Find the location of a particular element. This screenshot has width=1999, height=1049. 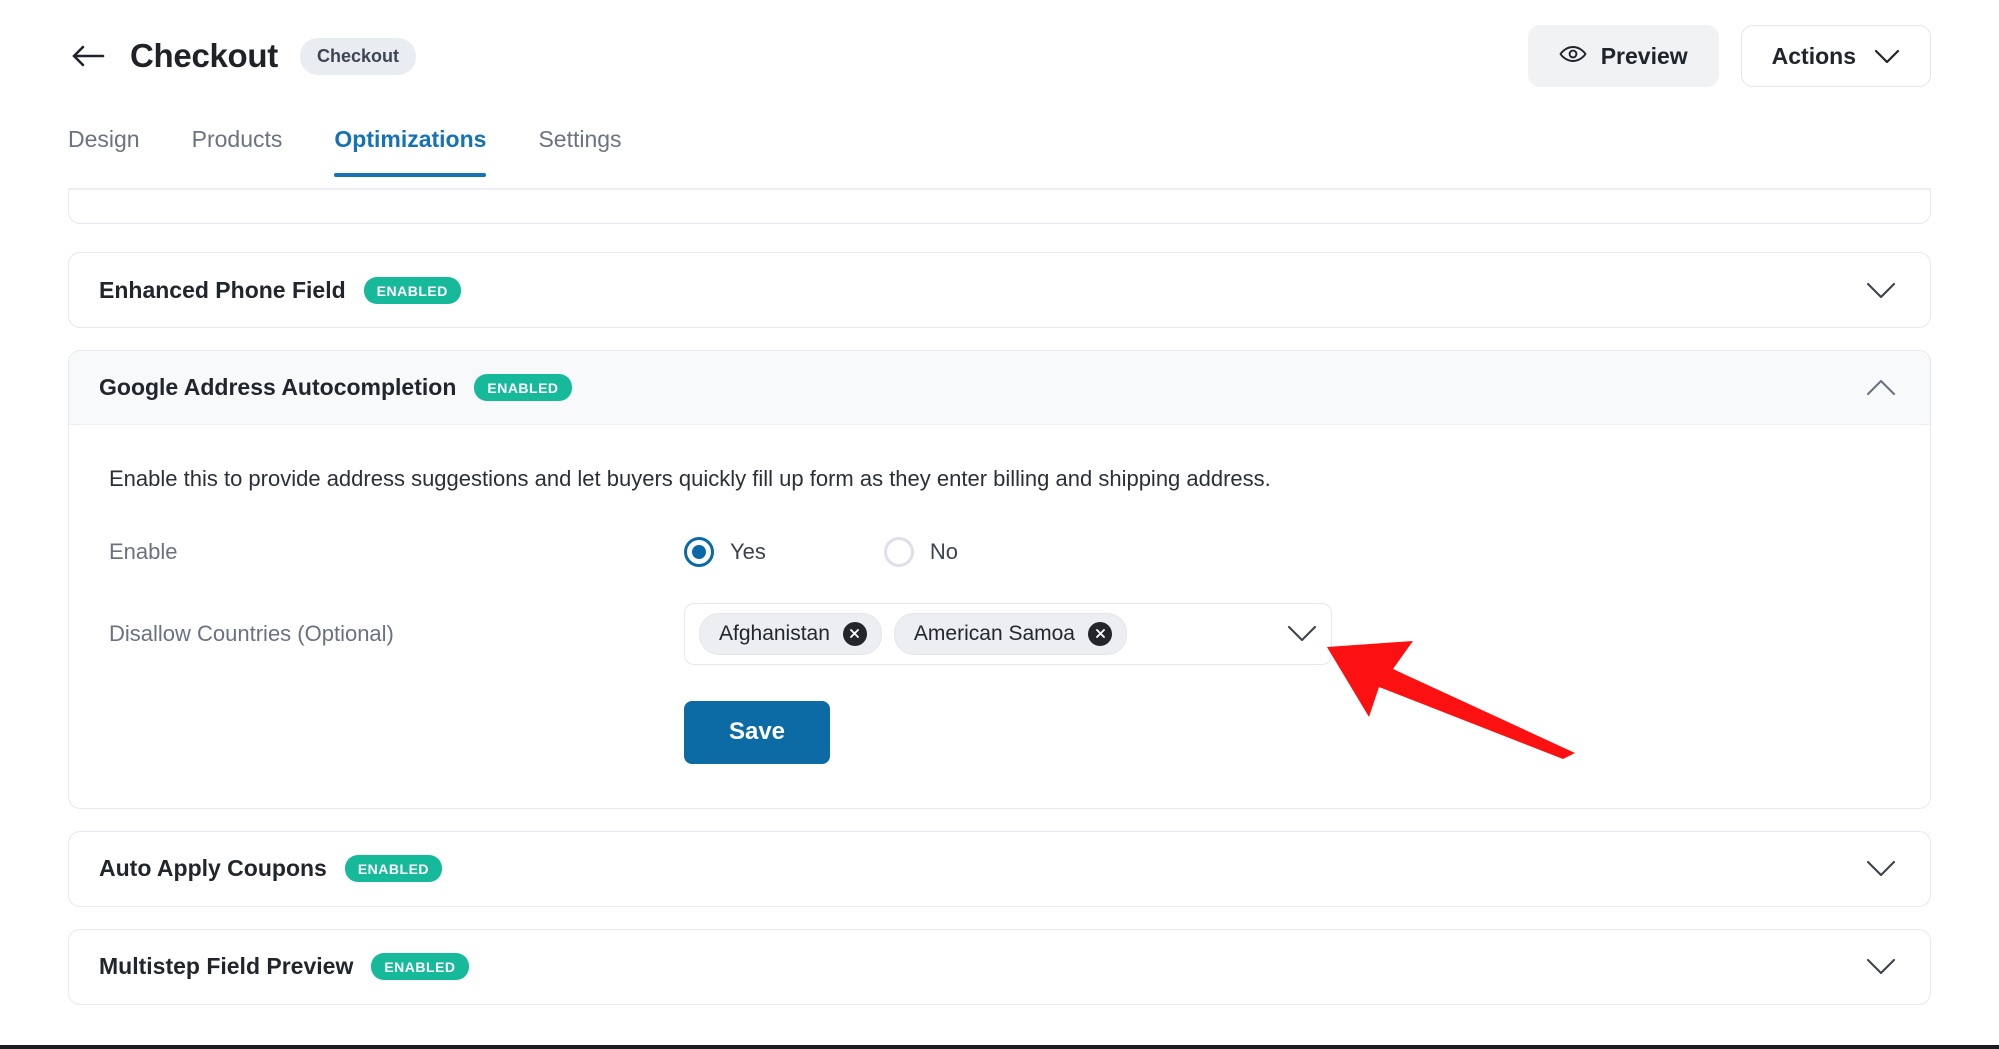

country-chip-label: American Samoa is located at coordinates (994, 633).